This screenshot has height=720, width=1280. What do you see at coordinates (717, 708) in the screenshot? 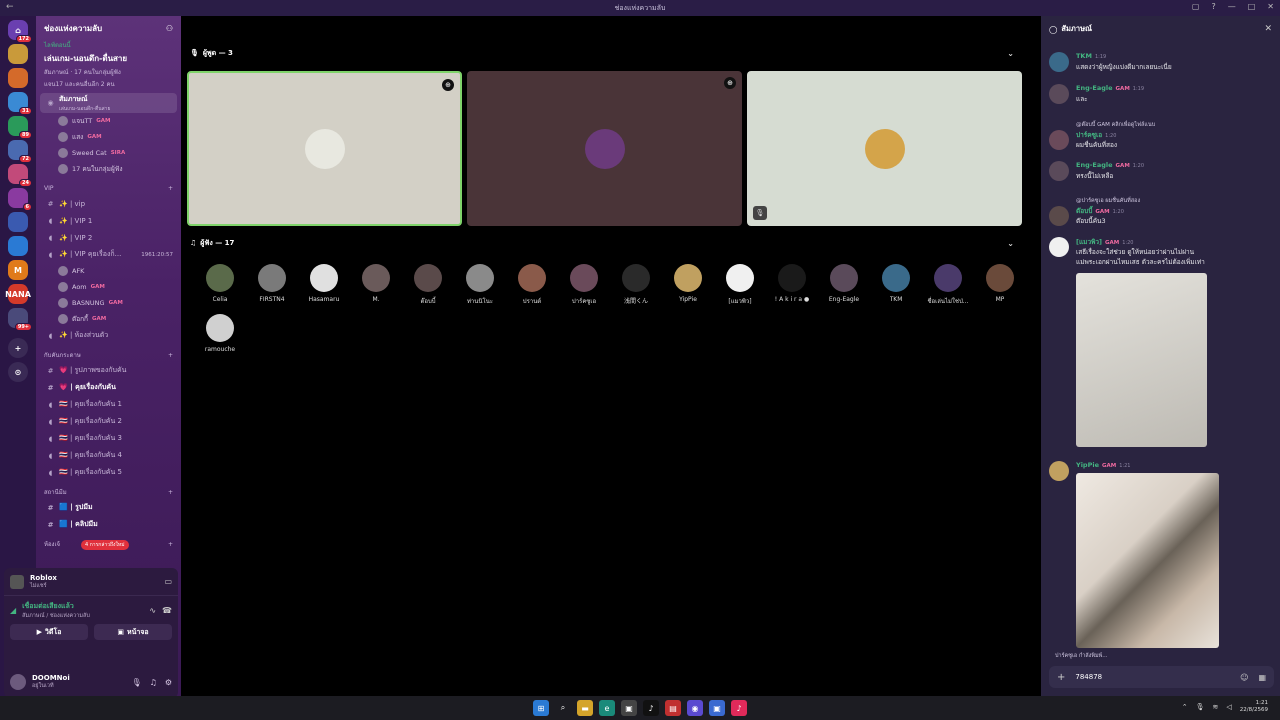
I see `app-icon-2: ▣` at bounding box center [717, 708].